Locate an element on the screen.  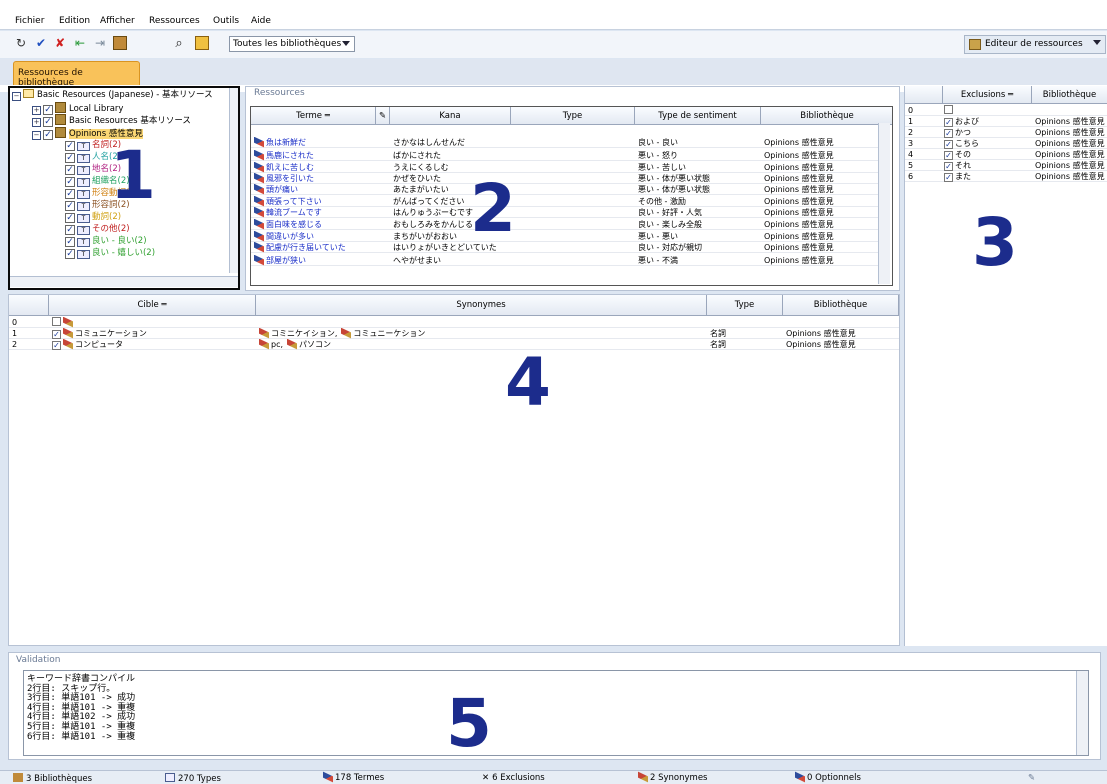
table-row: 4 ✓ その Opinions 感性意見 is located at coordinates (1006, 154).